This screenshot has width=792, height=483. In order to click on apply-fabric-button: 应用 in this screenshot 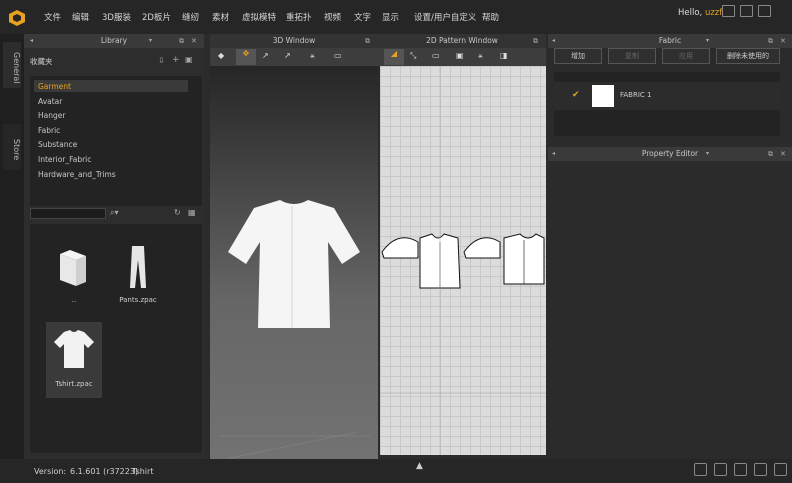, I will do `click(686, 56)`.